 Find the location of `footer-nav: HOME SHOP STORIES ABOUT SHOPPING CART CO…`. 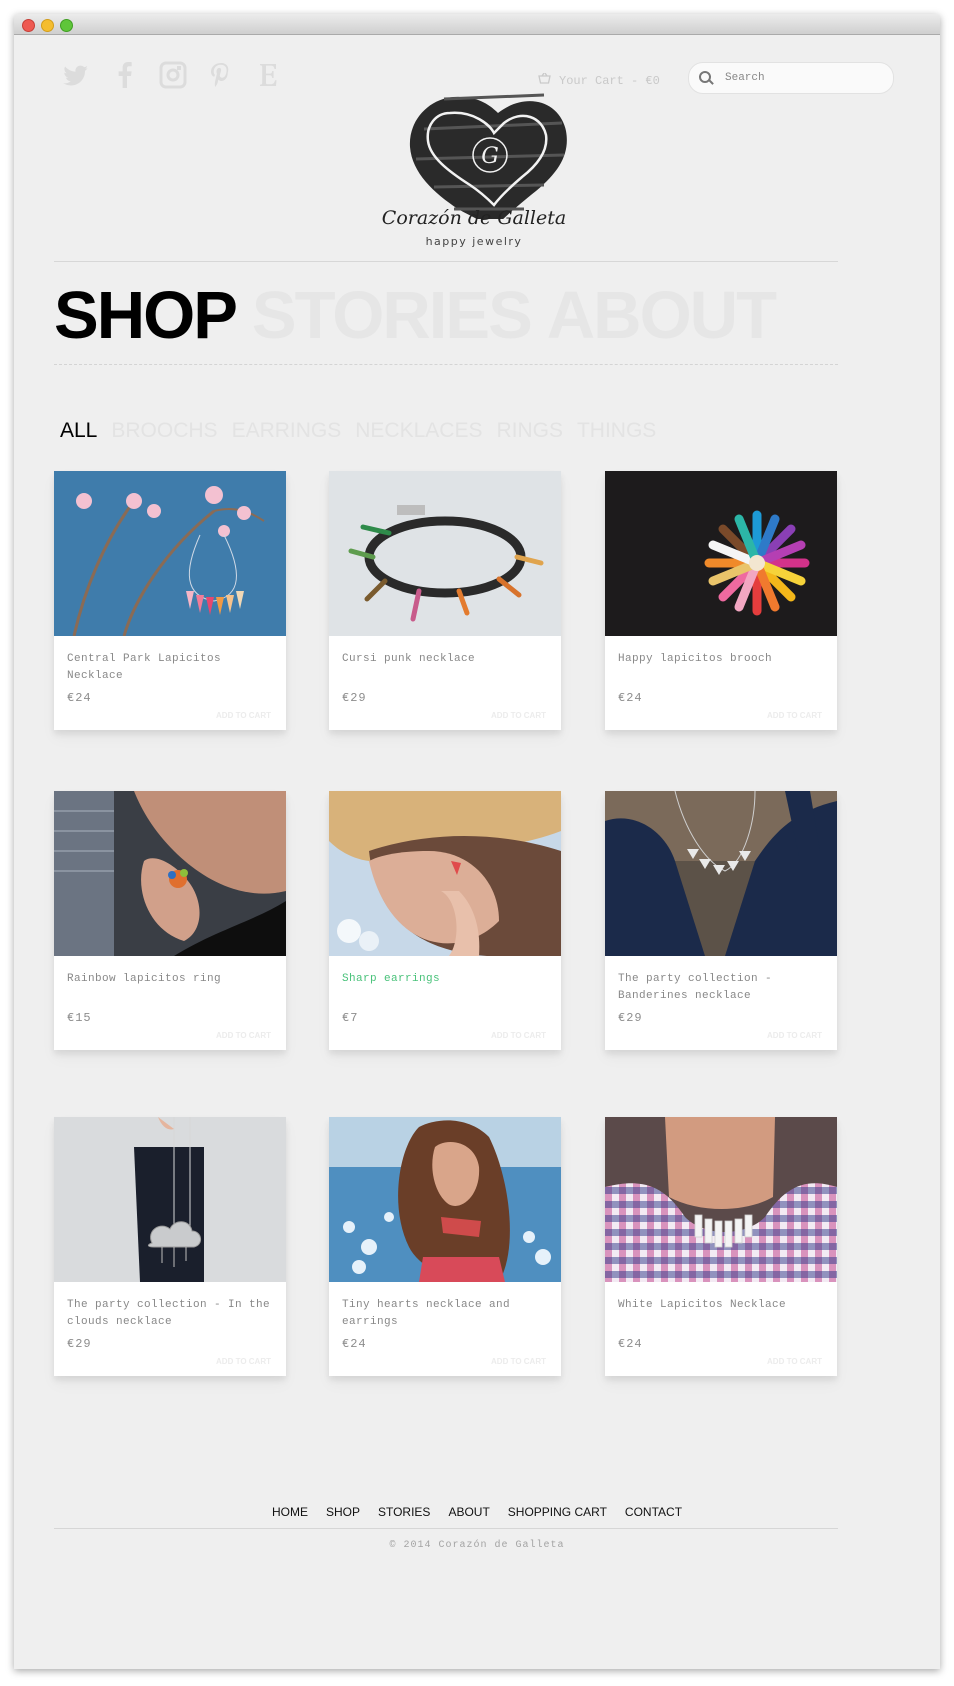

footer-nav: HOME SHOP STORIES ABOUT SHOPPING CART CO… is located at coordinates (477, 1512).